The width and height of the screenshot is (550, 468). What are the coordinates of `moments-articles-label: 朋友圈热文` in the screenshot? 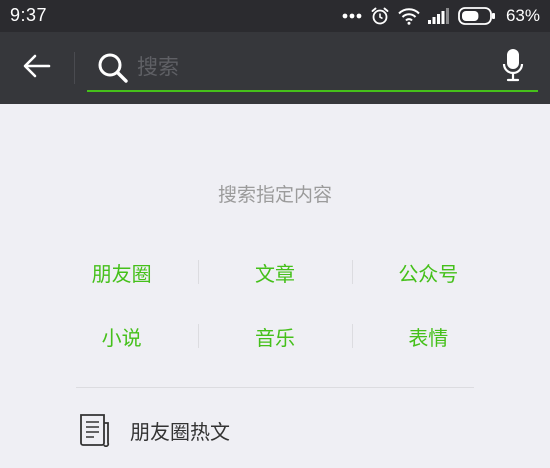 It's located at (180, 431).